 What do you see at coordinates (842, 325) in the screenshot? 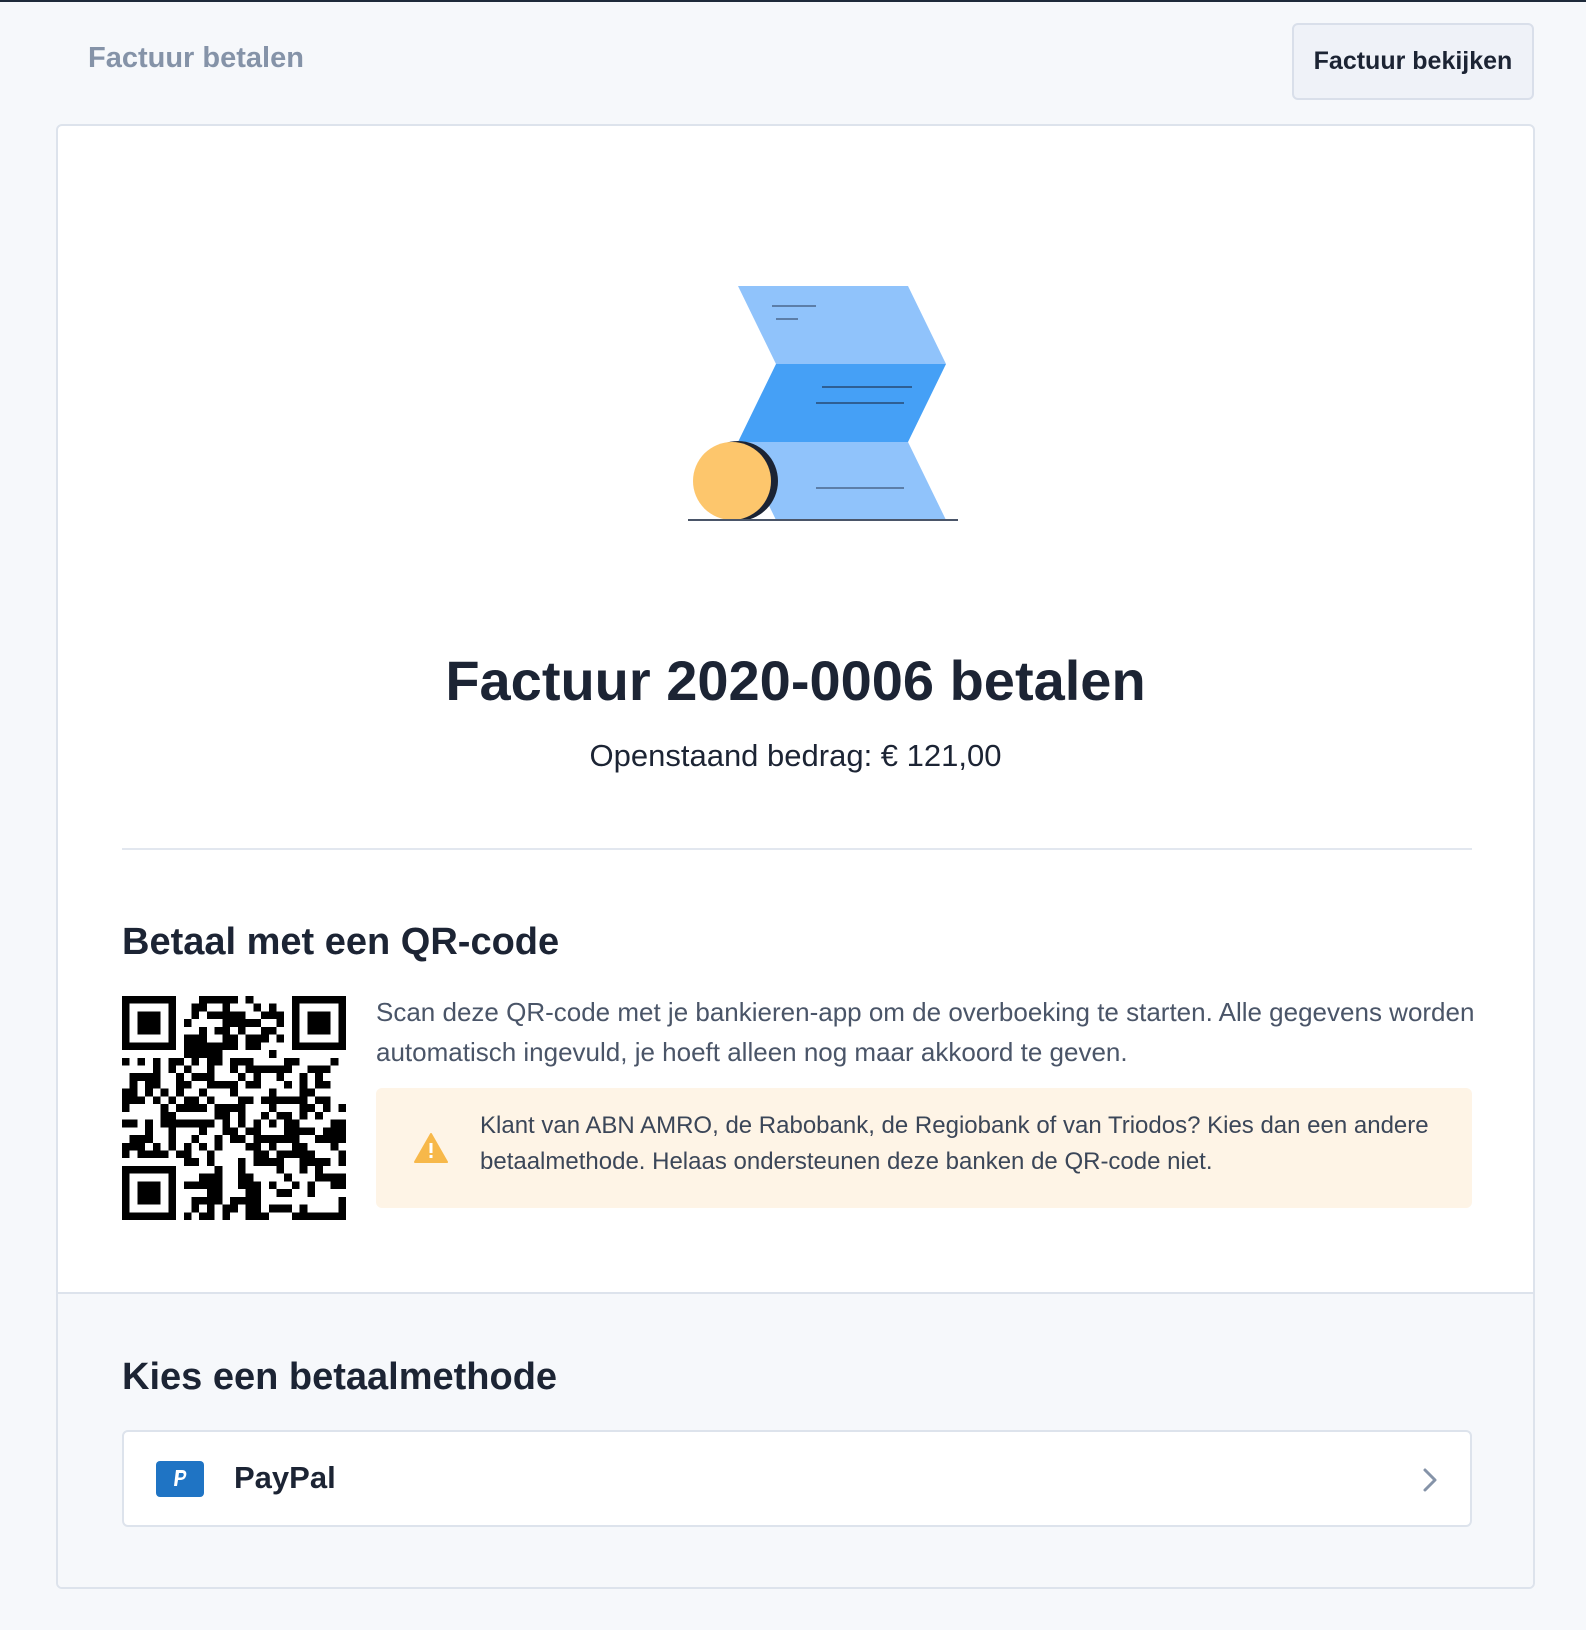
I see `invoice-panel-top` at bounding box center [842, 325].